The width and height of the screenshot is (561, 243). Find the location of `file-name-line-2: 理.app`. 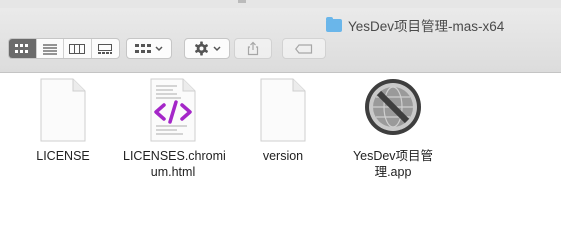

file-name-line-2: 理.app is located at coordinates (393, 172).